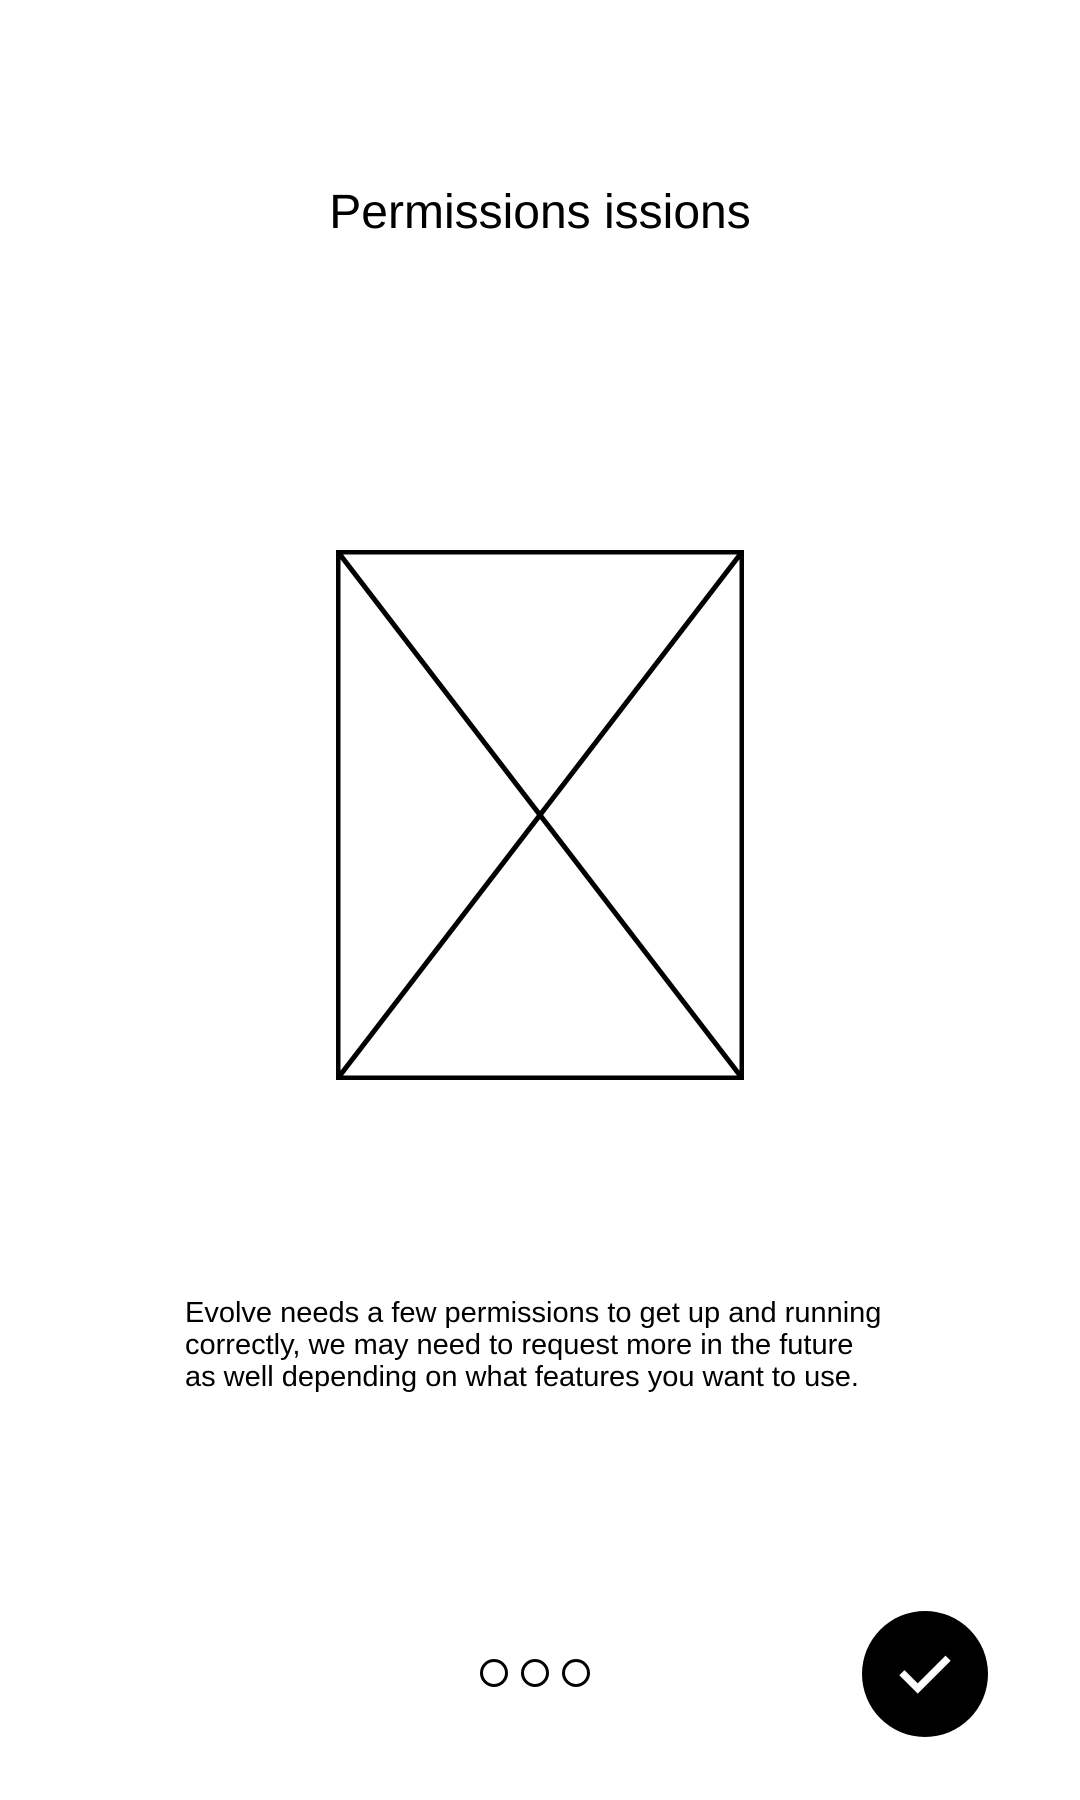  I want to click on image-placeholder-icon, so click(540, 815).